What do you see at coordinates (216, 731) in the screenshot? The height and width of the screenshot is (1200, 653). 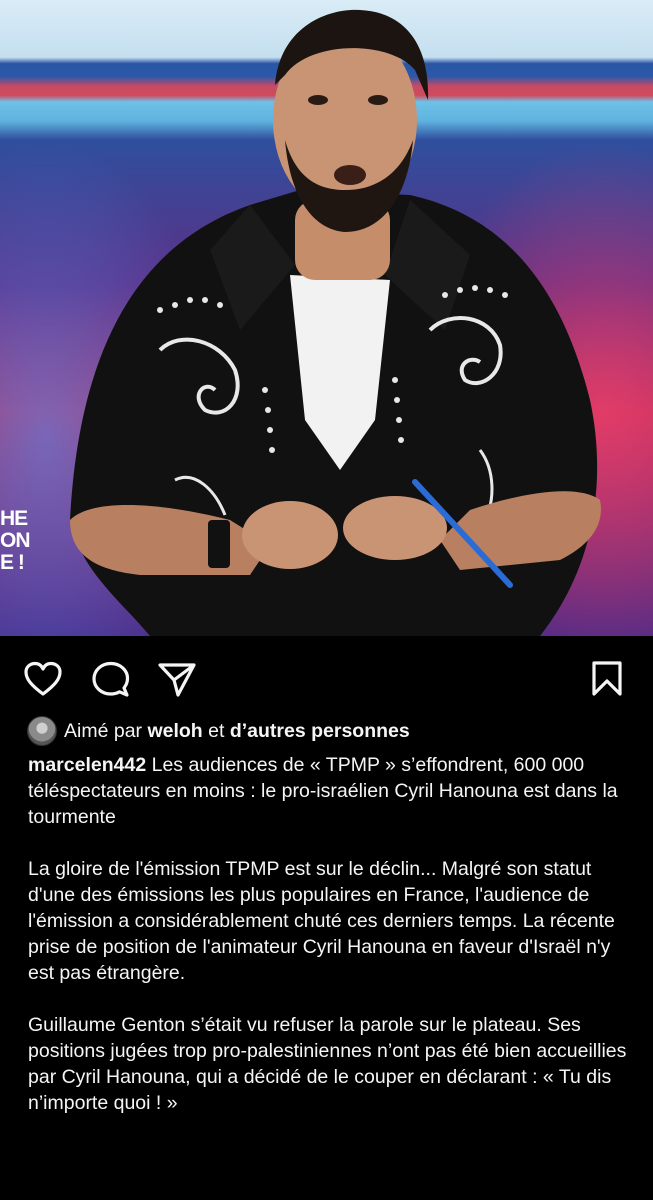 I see `likes-connector: et` at bounding box center [216, 731].